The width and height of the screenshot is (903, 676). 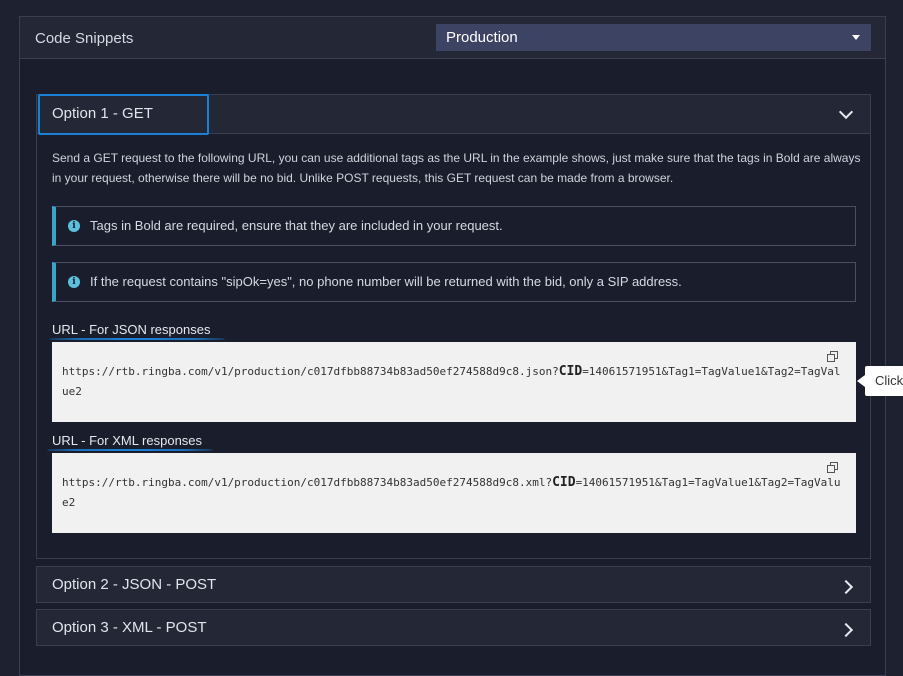 What do you see at coordinates (134, 584) in the screenshot?
I see `accordion-title: Option 2 - JSON - POST` at bounding box center [134, 584].